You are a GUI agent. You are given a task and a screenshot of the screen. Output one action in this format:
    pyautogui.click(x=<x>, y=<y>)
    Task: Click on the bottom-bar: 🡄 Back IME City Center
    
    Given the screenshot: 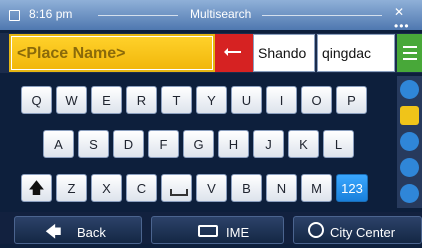 What is the action you would take?
    pyautogui.click(x=211, y=228)
    